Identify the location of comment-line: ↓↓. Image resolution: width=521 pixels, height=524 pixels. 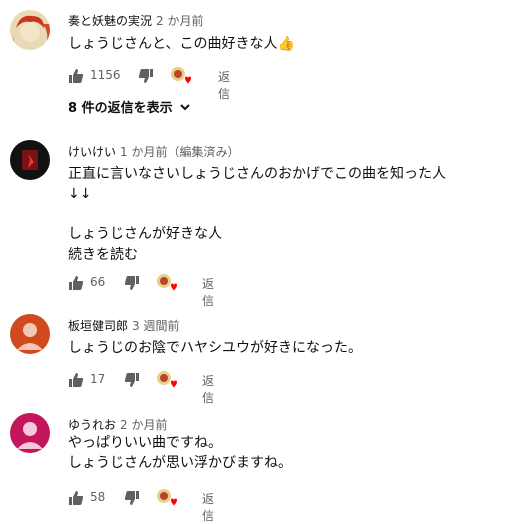
(80, 194).